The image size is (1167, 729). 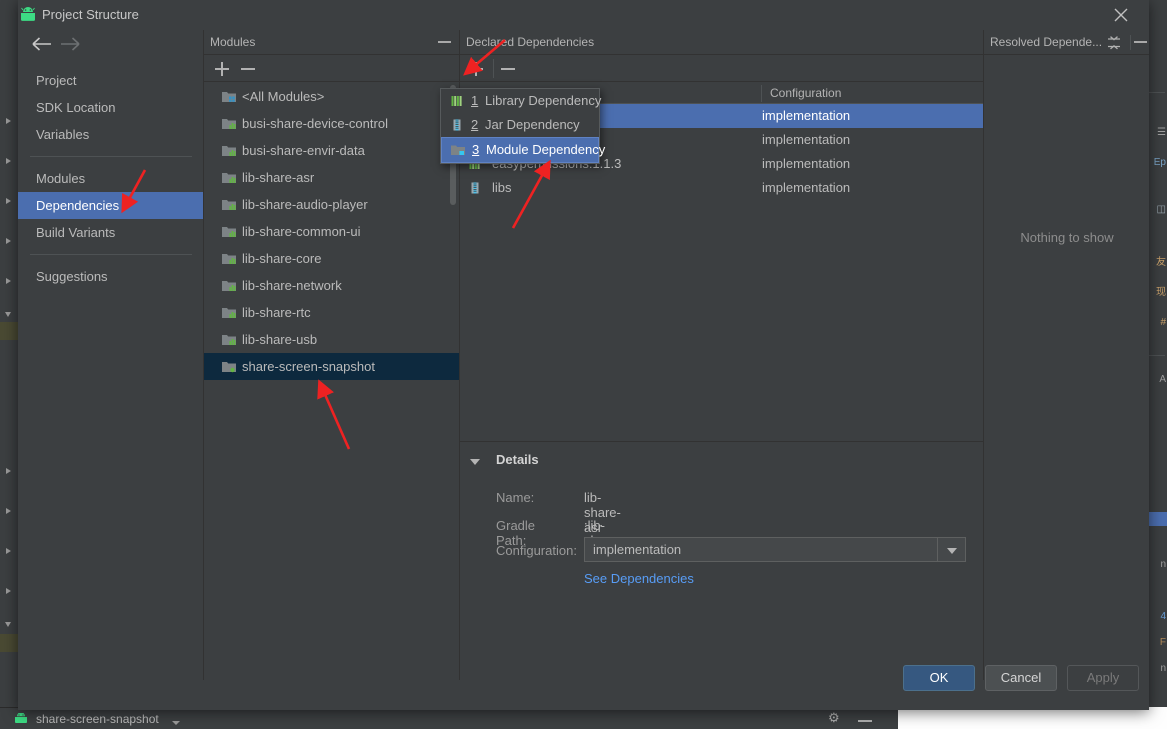 I want to click on module-item-lib-share-network: lib-share-network, so click(x=331, y=285).